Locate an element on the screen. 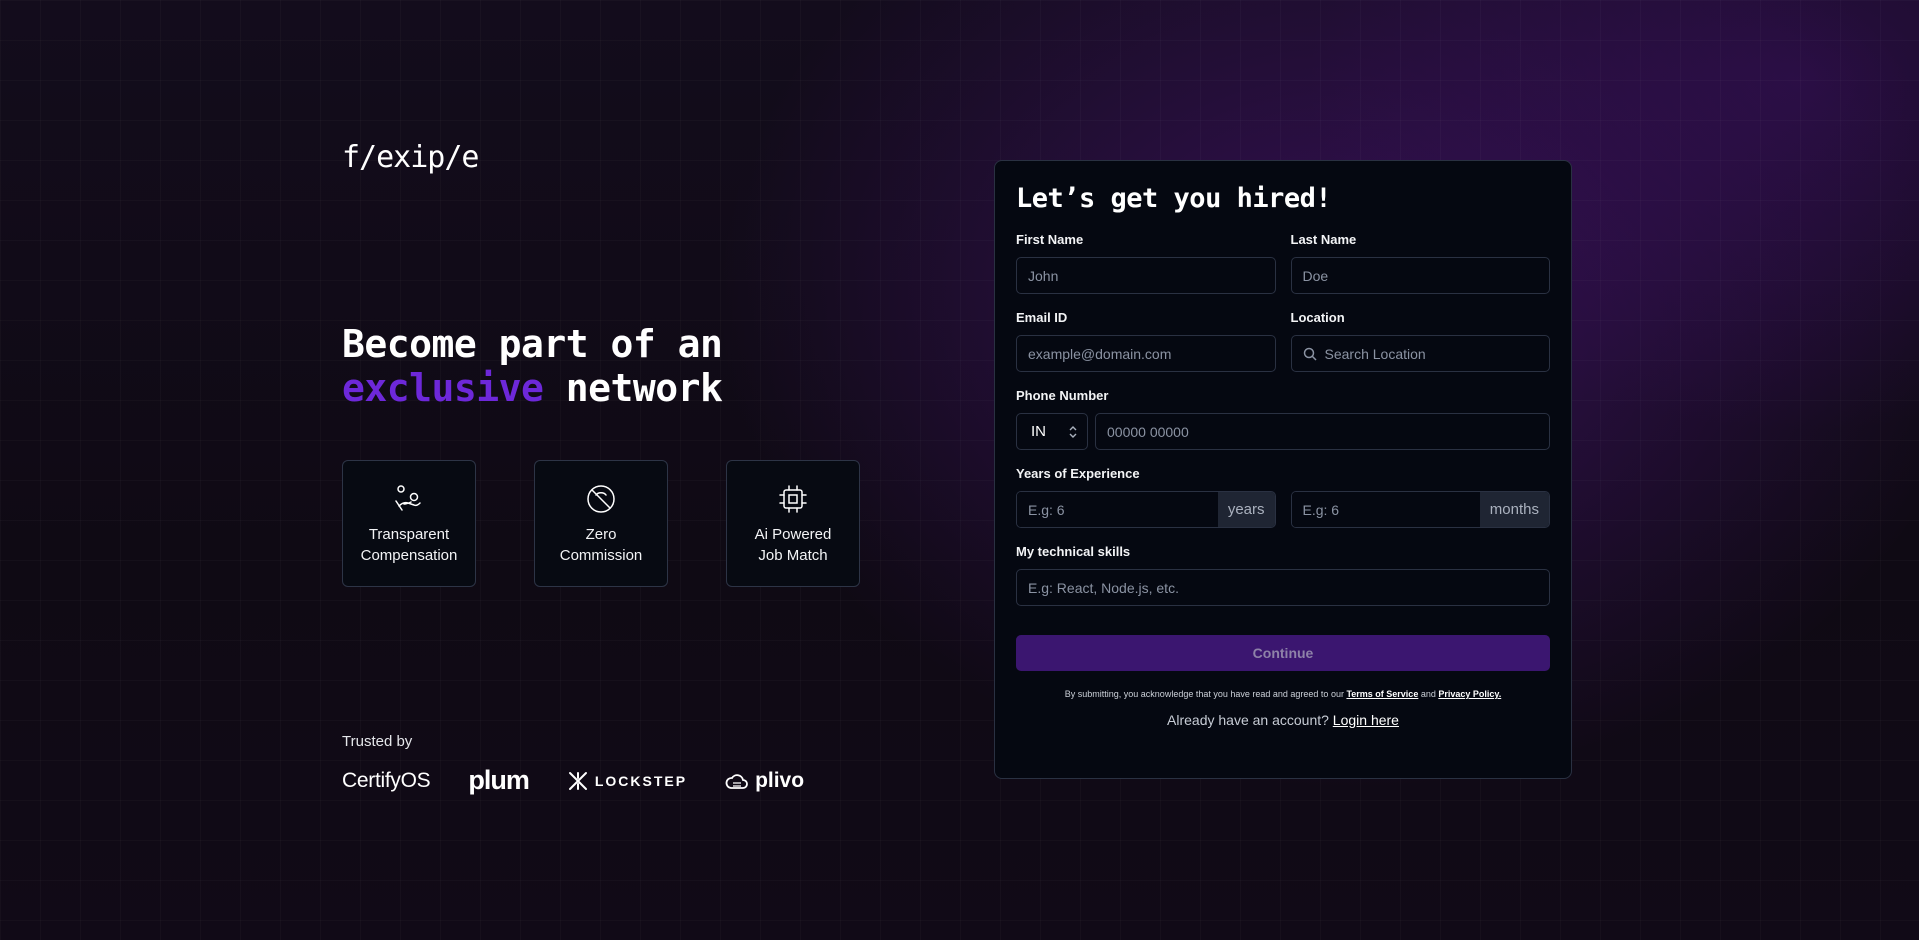  years-field-group: years is located at coordinates (1146, 509).